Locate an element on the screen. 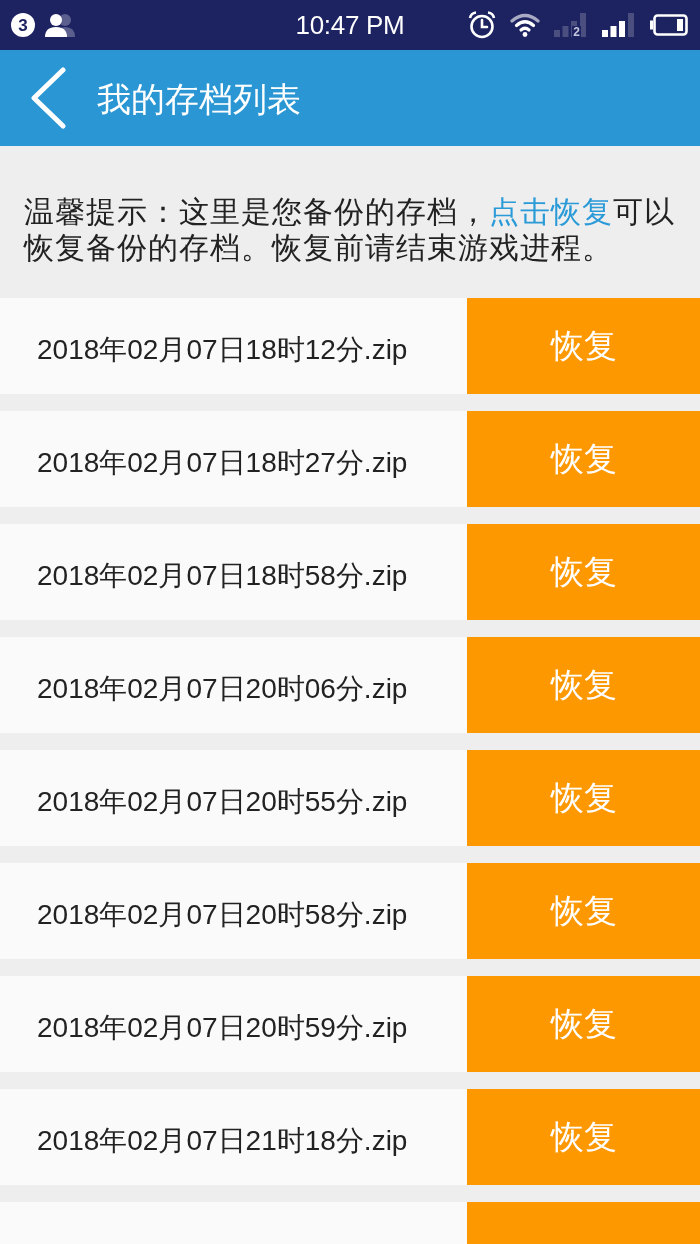  battery-icon is located at coordinates (669, 25).